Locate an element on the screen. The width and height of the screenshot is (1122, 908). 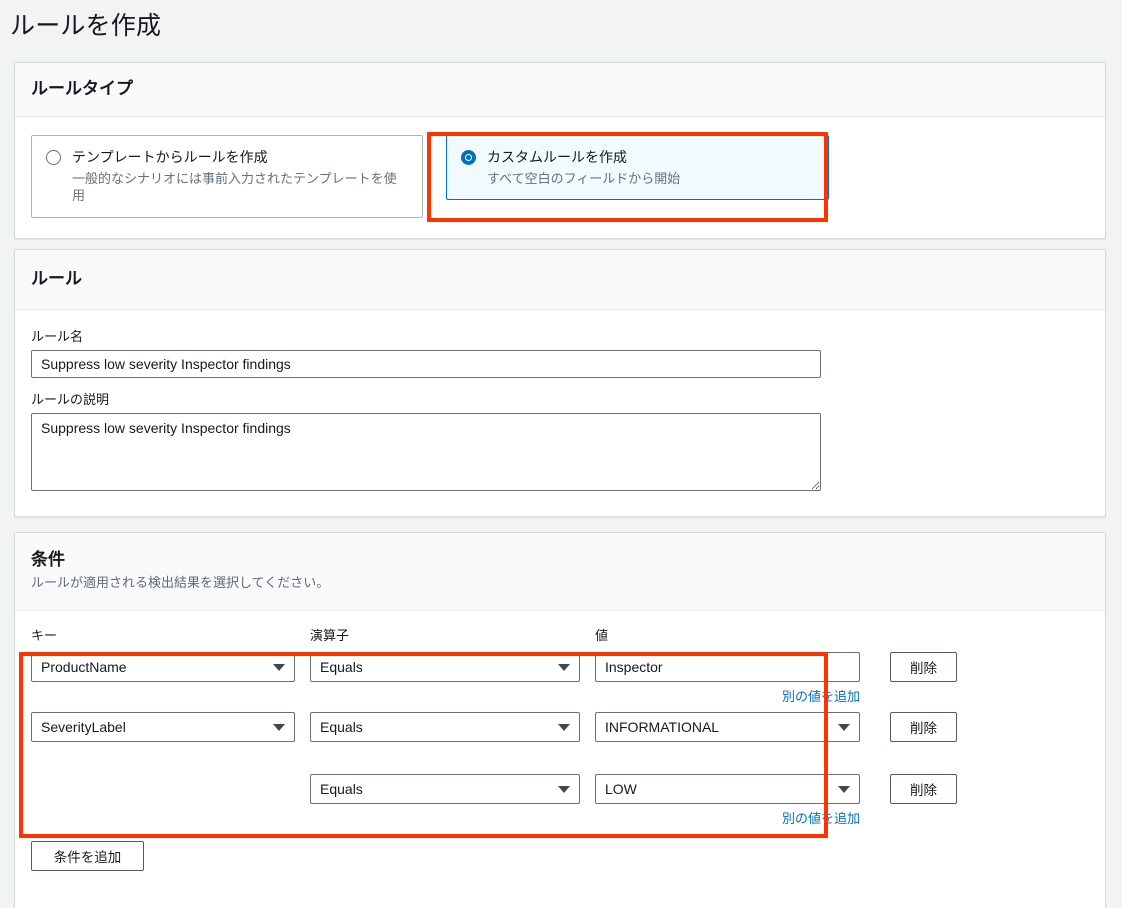
condition-value-text: INFORMATIONAL is located at coordinates (662, 727).